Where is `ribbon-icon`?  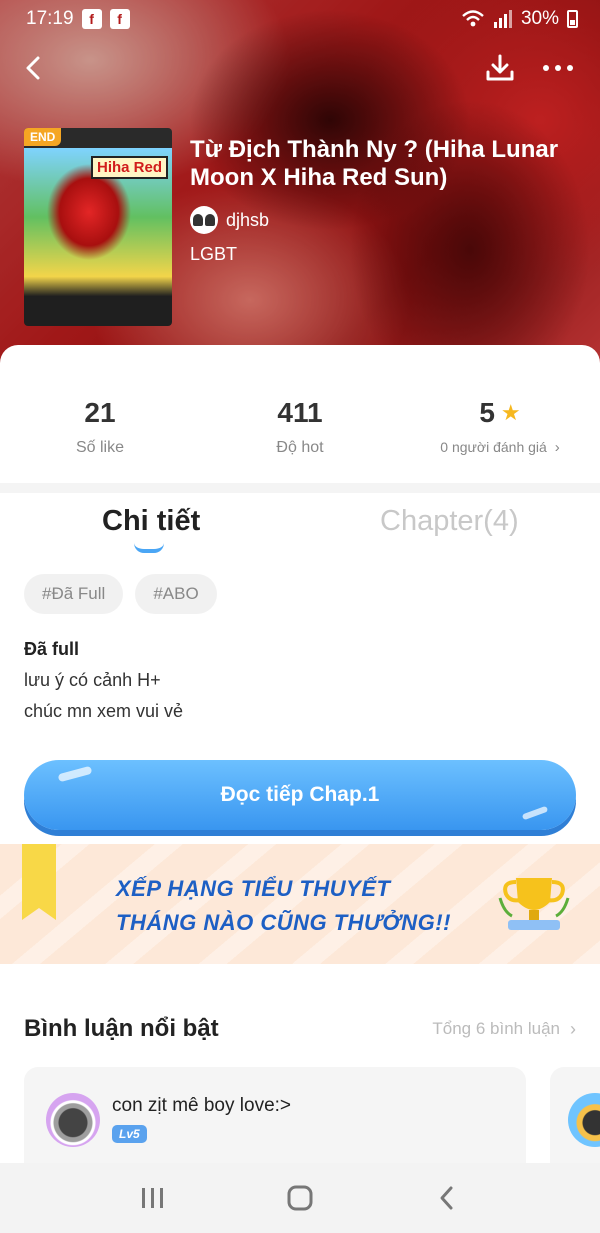 ribbon-icon is located at coordinates (39, 882).